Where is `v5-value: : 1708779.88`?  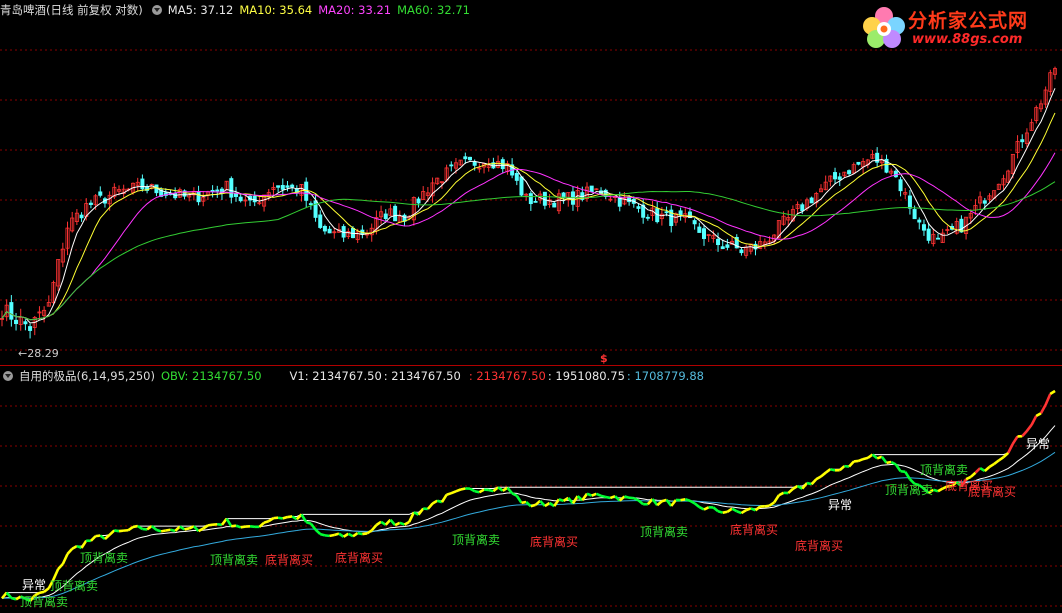 v5-value: : 1708779.88 is located at coordinates (665, 376).